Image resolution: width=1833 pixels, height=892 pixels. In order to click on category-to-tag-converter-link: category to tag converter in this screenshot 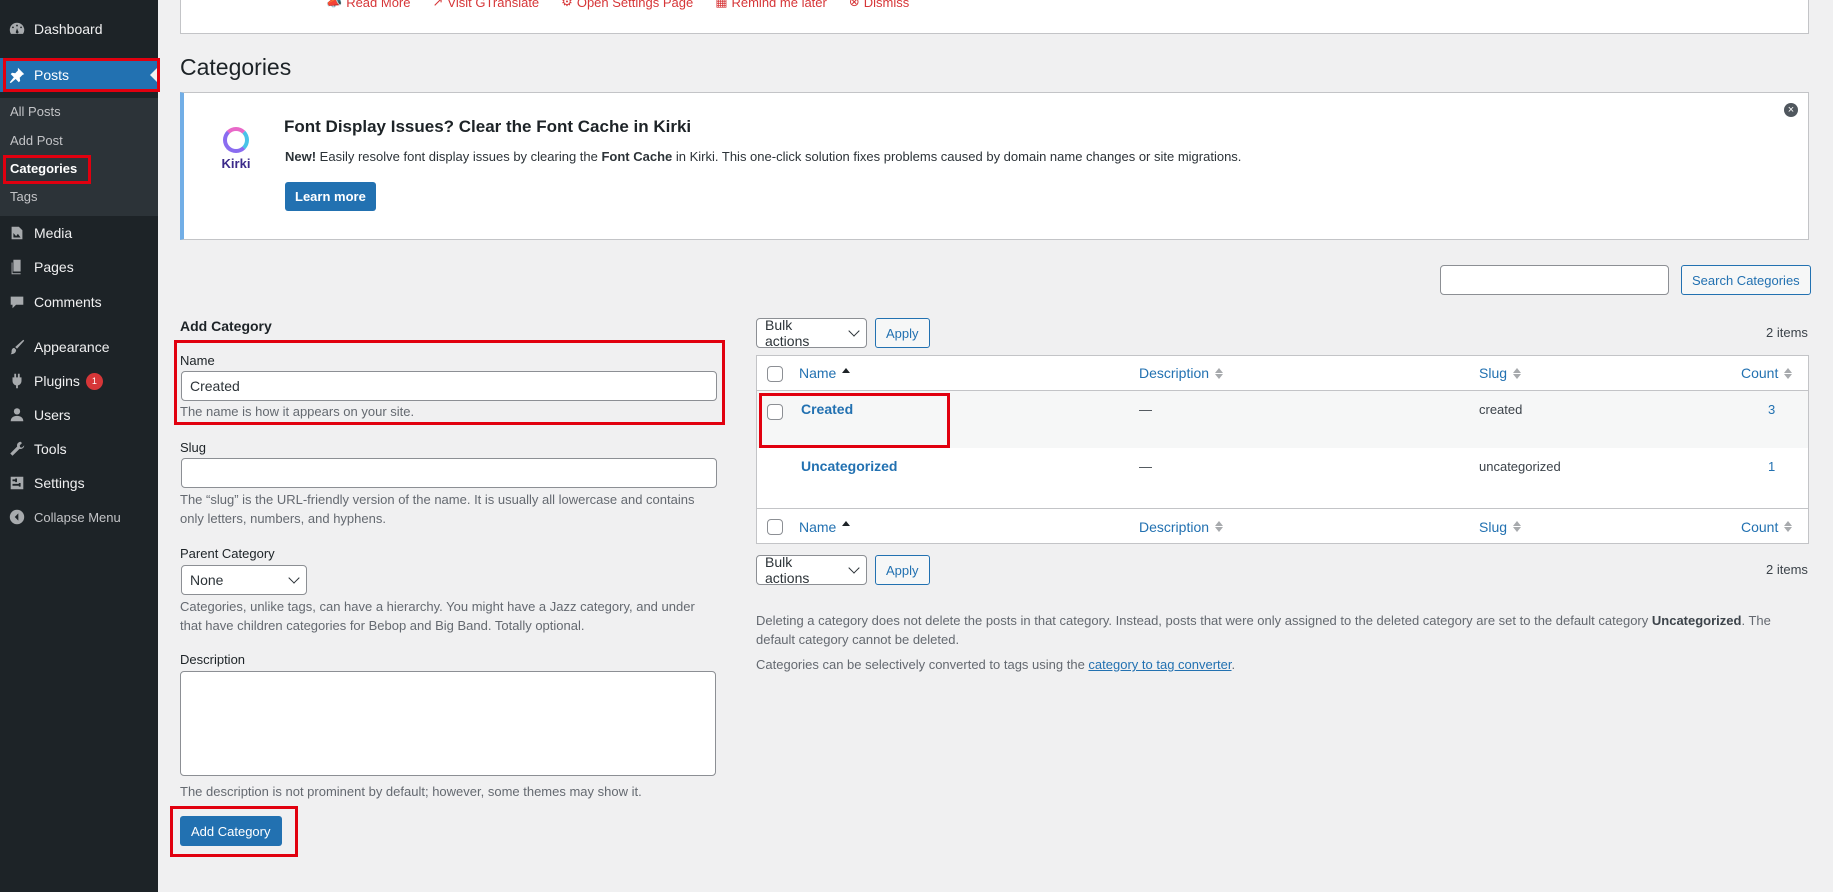, I will do `click(1159, 664)`.